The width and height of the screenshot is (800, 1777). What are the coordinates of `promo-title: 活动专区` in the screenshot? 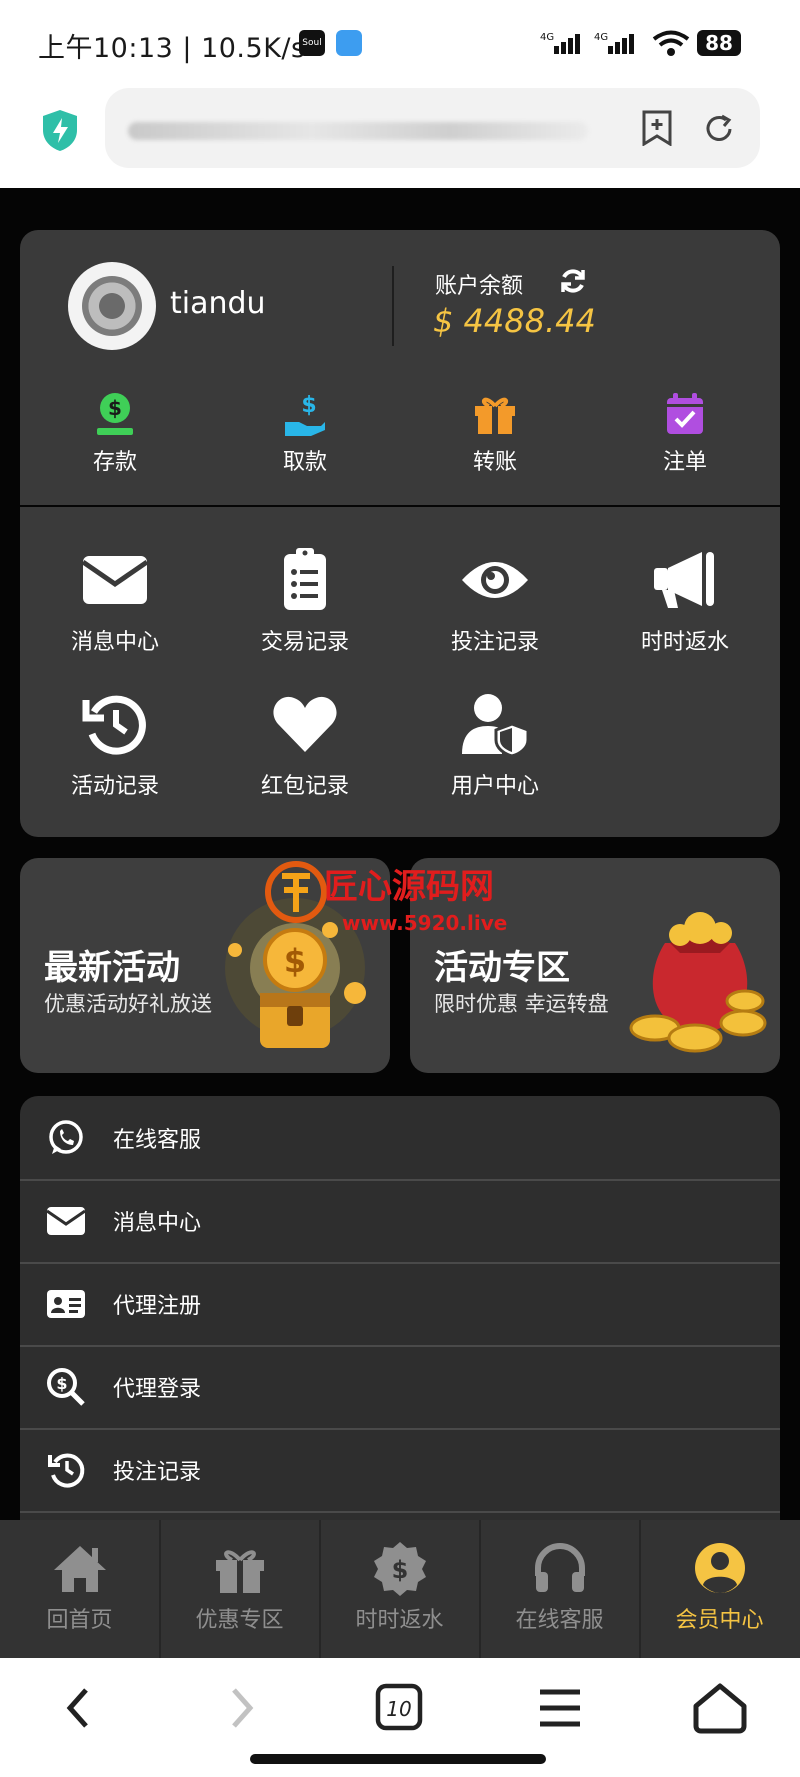 It's located at (502, 968).